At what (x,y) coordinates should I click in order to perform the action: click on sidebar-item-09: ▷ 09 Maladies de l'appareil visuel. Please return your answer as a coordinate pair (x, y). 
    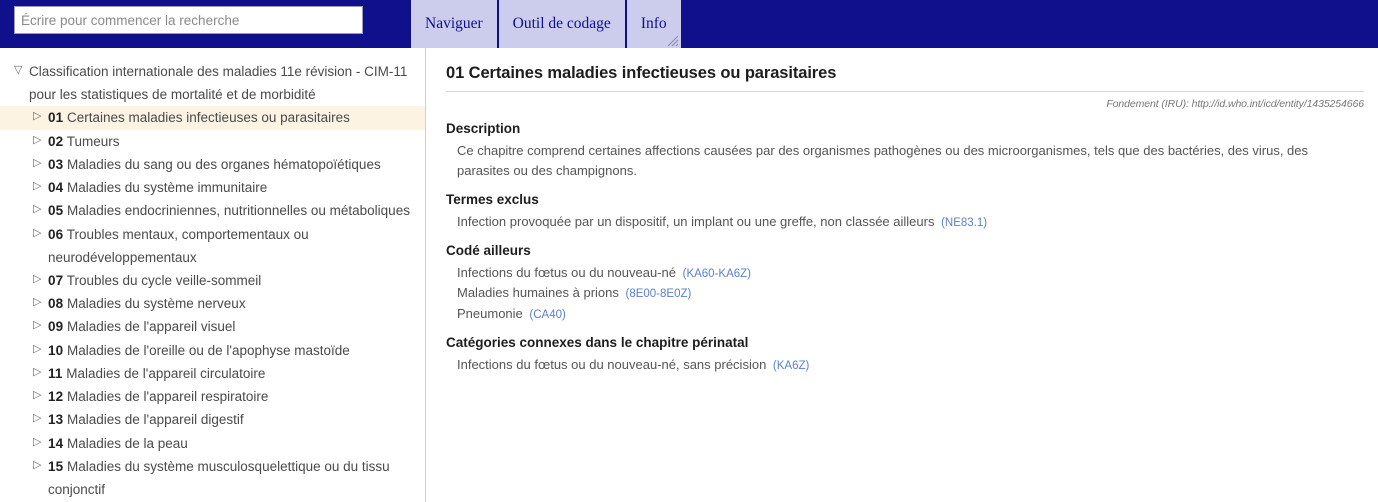
    Looking at the image, I should click on (212, 326).